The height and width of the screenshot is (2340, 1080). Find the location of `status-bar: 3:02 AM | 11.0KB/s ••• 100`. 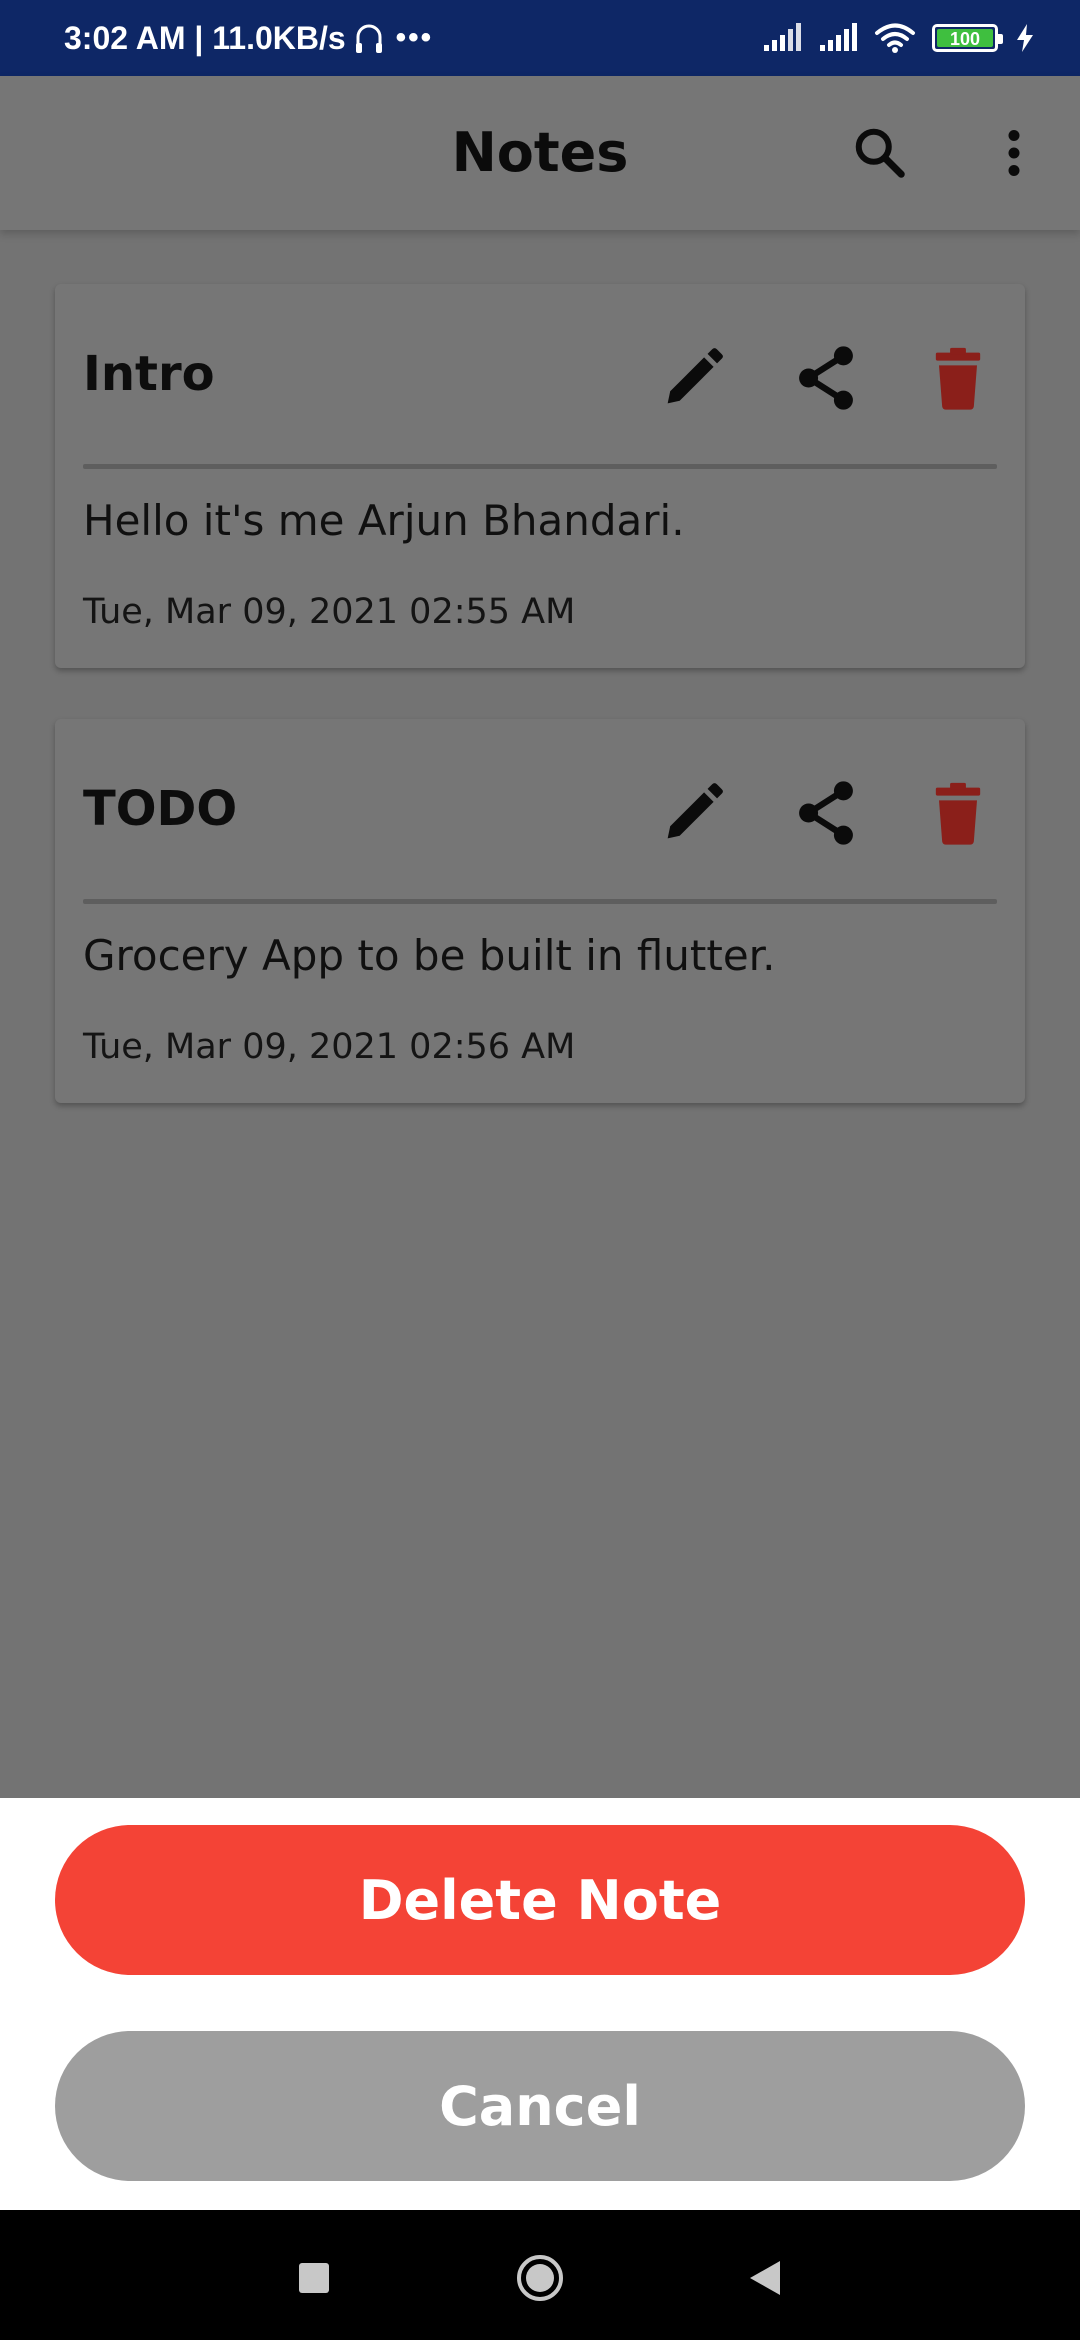

status-bar: 3:02 AM | 11.0KB/s ••• 100 is located at coordinates (540, 38).